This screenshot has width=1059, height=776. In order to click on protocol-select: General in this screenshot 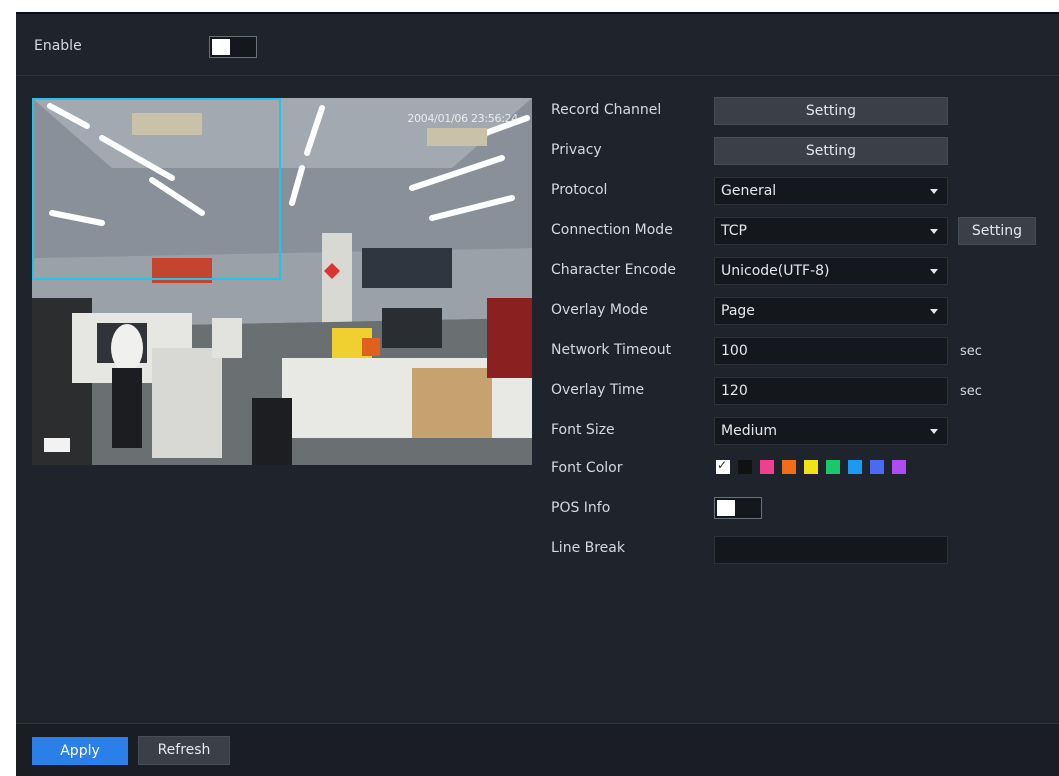, I will do `click(831, 191)`.